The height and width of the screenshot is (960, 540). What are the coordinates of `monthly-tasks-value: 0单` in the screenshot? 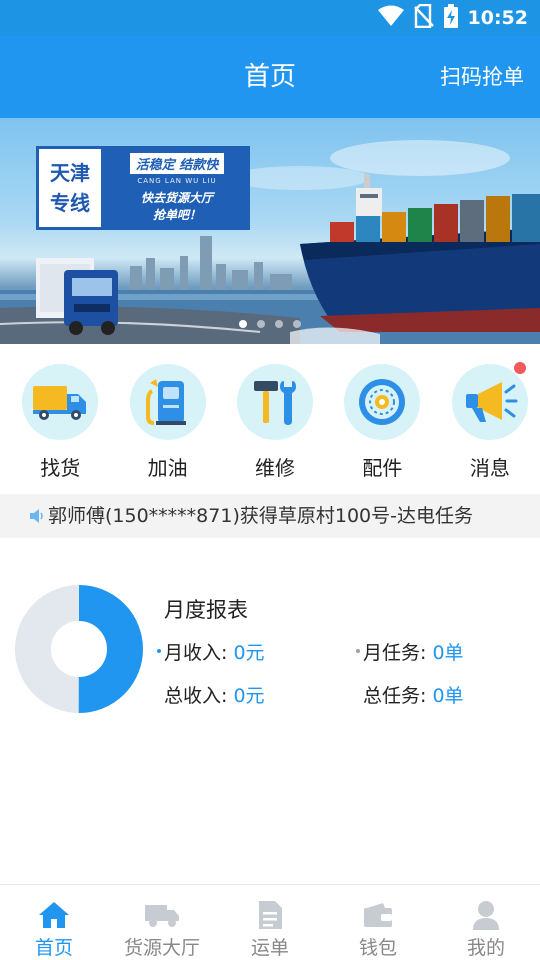 It's located at (448, 653).